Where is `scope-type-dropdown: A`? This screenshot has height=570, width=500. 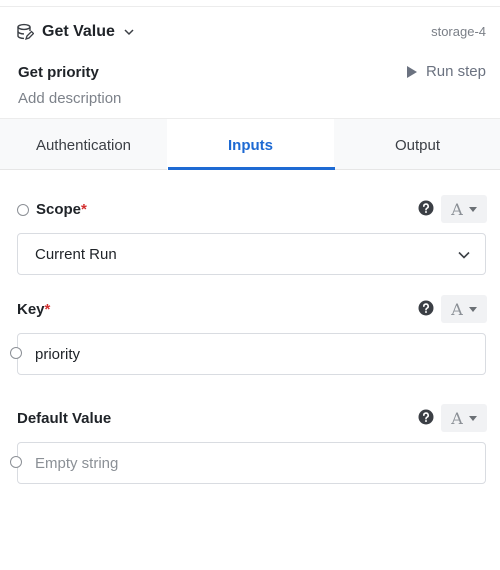 scope-type-dropdown: A is located at coordinates (464, 209).